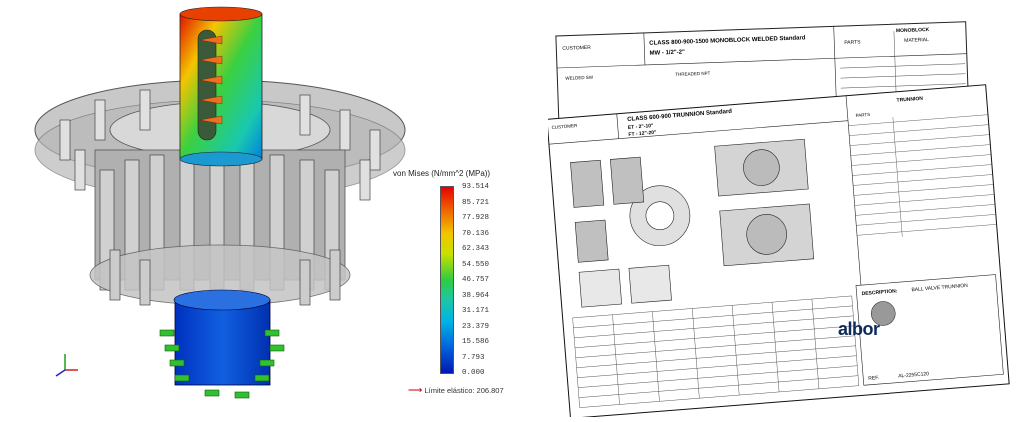  Describe the element at coordinates (476, 233) in the screenshot. I see `legend-tick: 70.136` at that location.